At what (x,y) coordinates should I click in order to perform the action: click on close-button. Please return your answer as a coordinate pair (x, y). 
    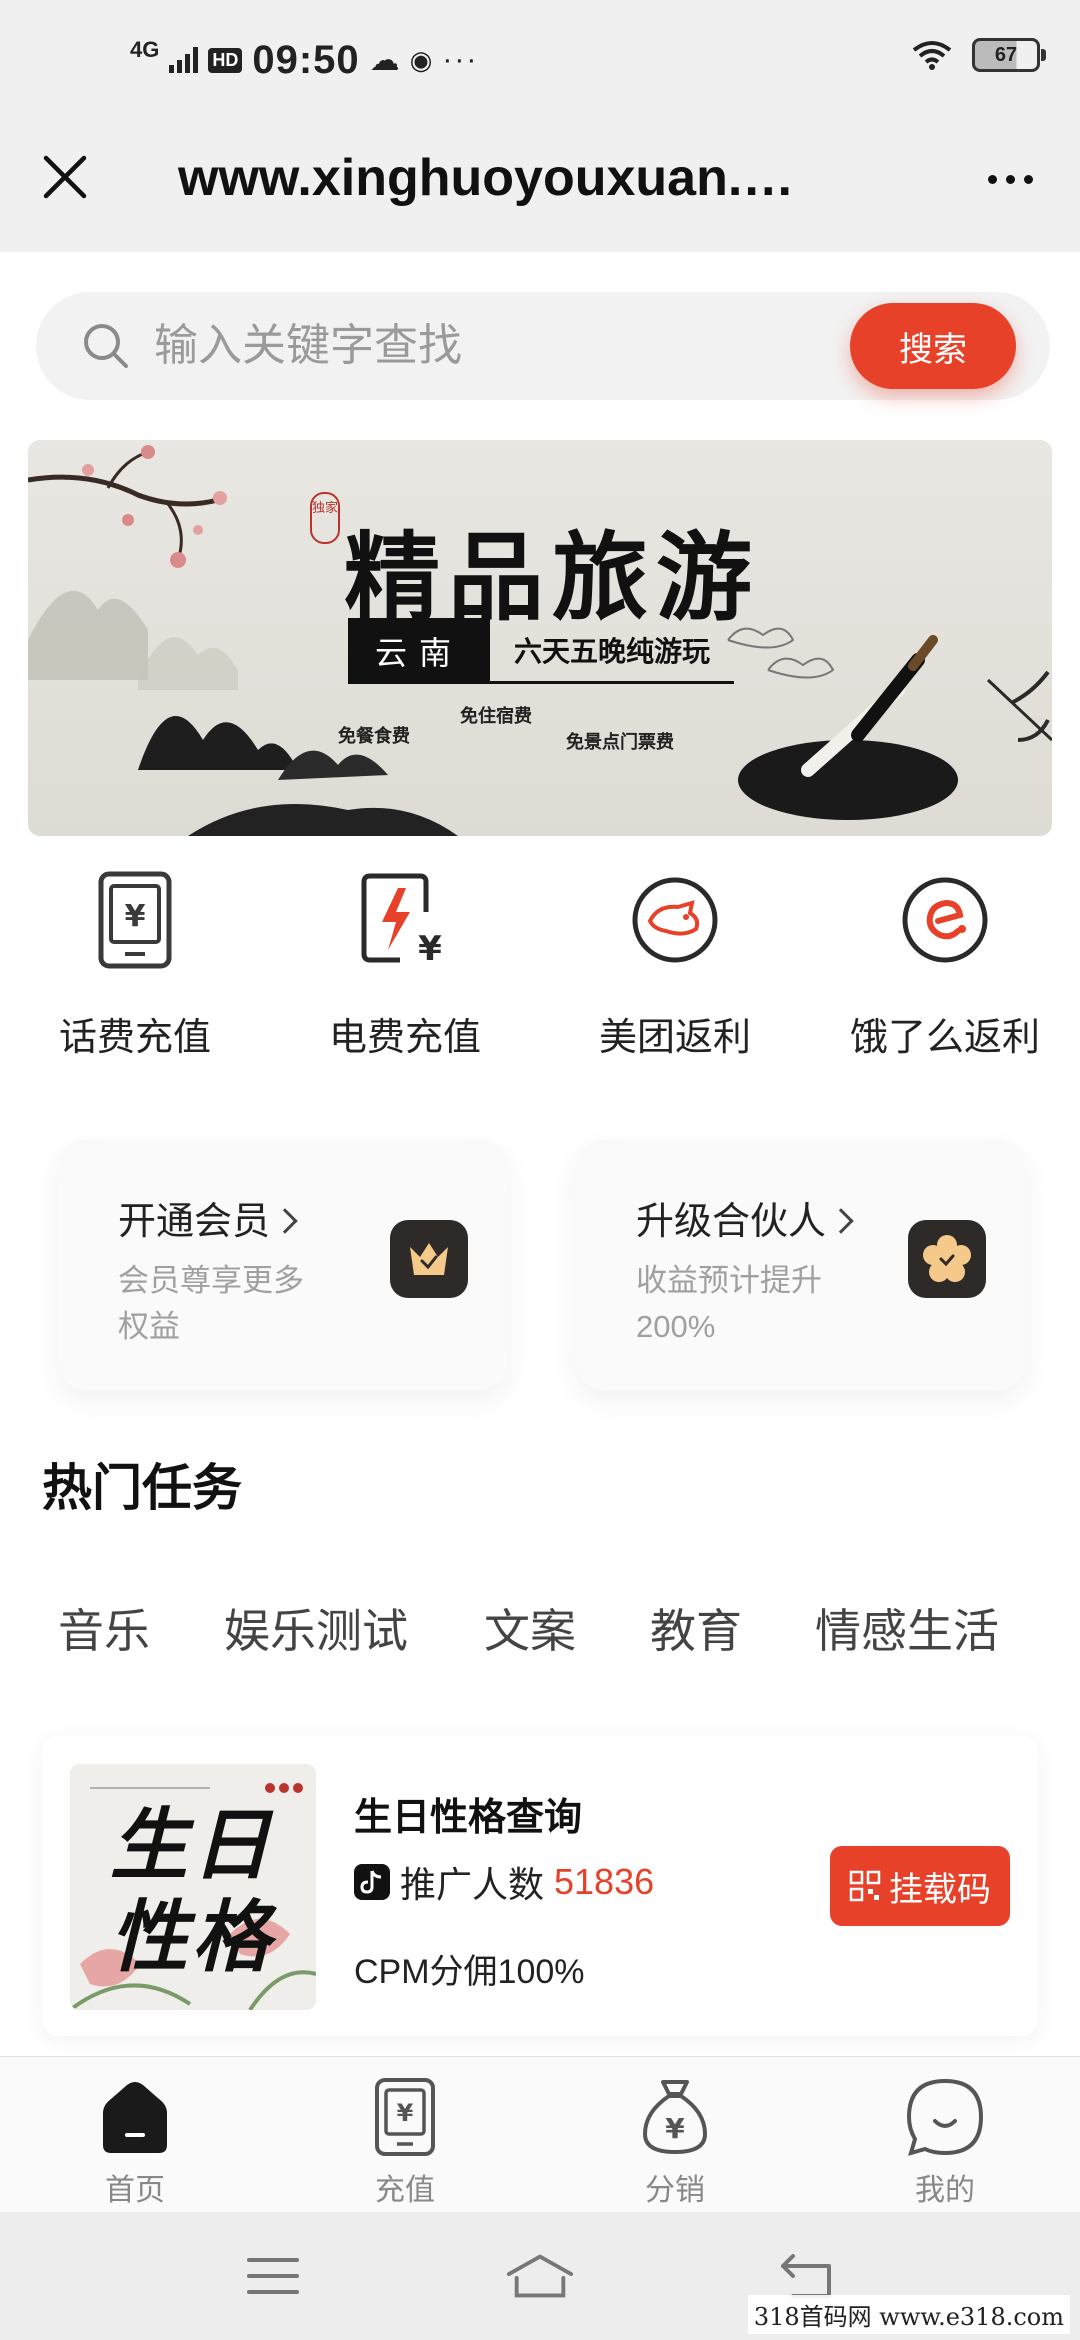
    Looking at the image, I should click on (65, 177).